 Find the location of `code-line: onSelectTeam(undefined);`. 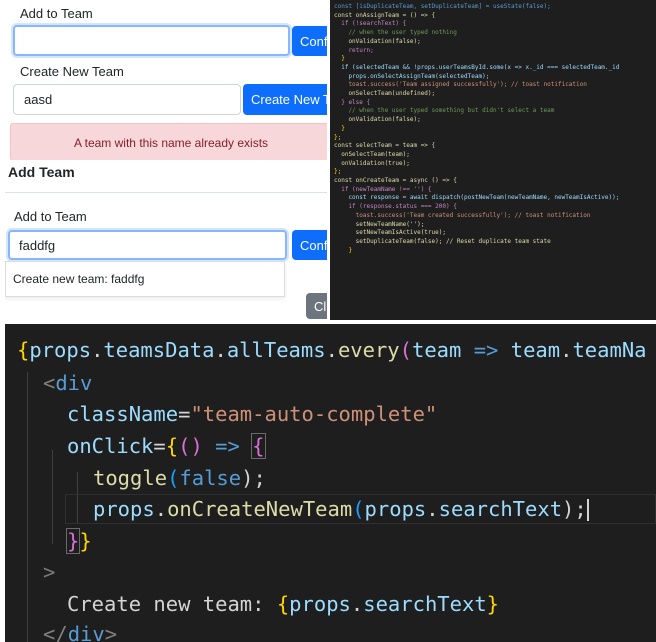

code-line: onSelectTeam(undefined); is located at coordinates (385, 94).